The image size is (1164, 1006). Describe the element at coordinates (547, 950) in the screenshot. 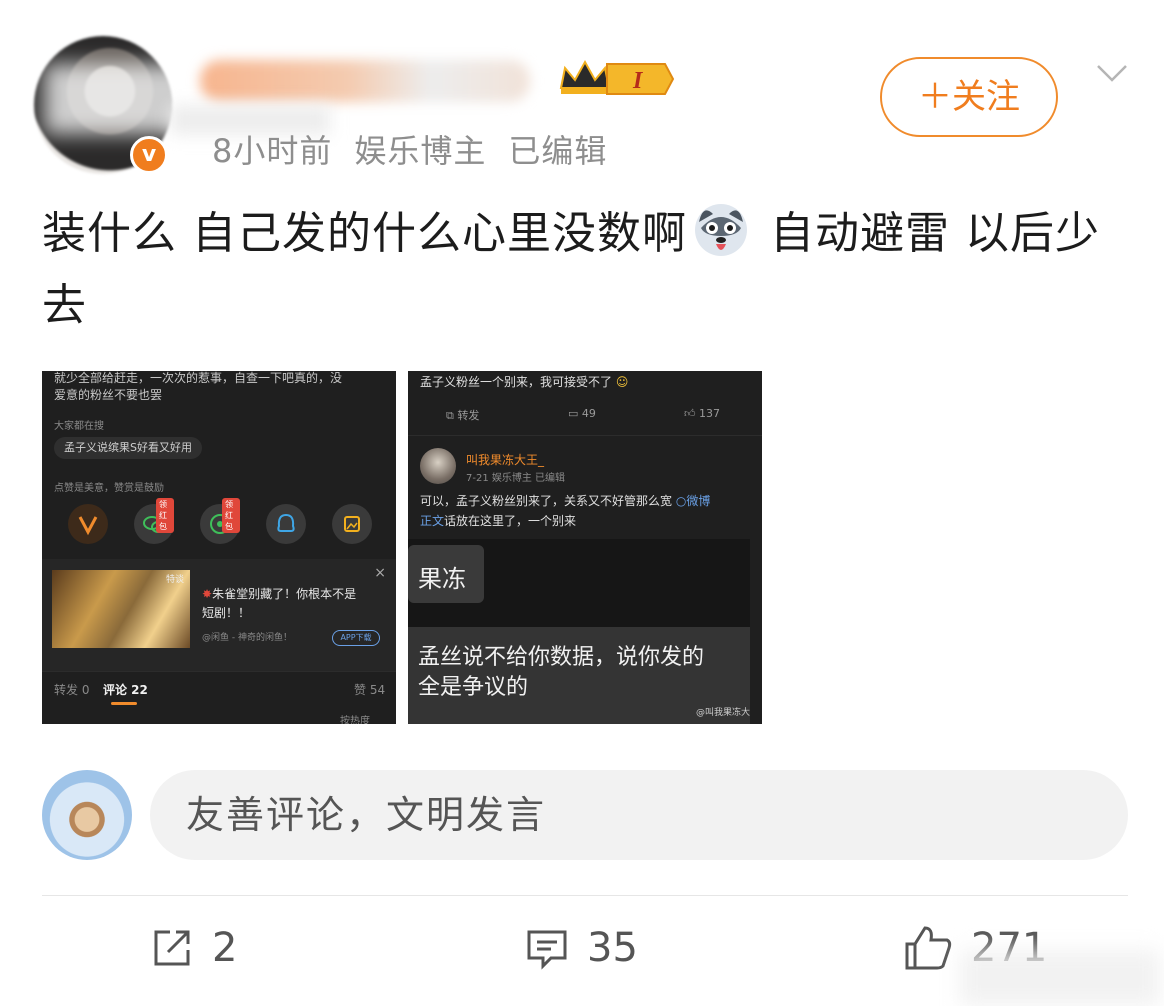

I see `comment-icon` at that location.